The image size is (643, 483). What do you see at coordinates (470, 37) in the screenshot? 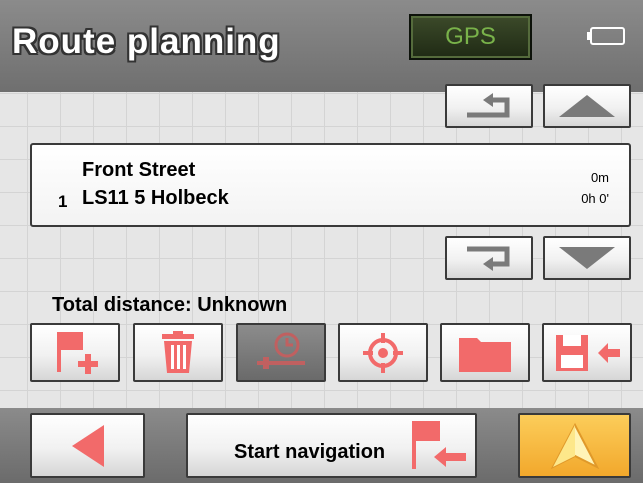
I see `gps-status-badge: GPS` at bounding box center [470, 37].